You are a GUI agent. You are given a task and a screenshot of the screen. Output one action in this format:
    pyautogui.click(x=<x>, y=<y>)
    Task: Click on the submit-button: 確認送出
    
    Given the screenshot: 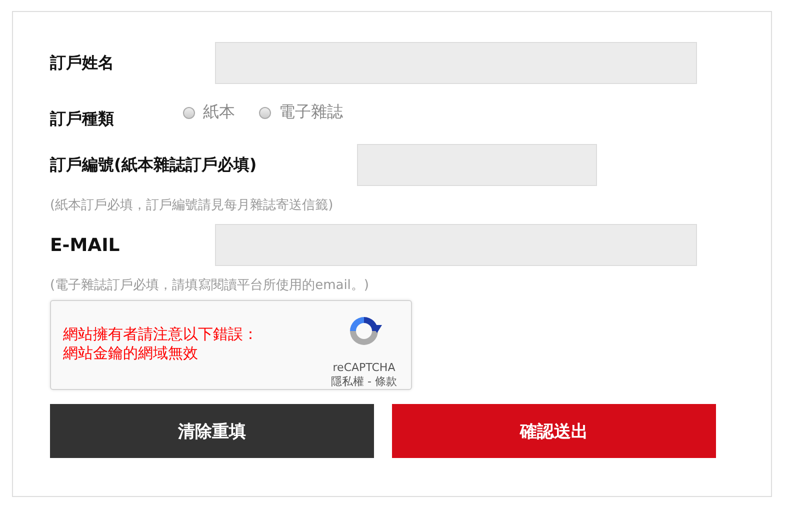 What is the action you would take?
    pyautogui.click(x=554, y=431)
    